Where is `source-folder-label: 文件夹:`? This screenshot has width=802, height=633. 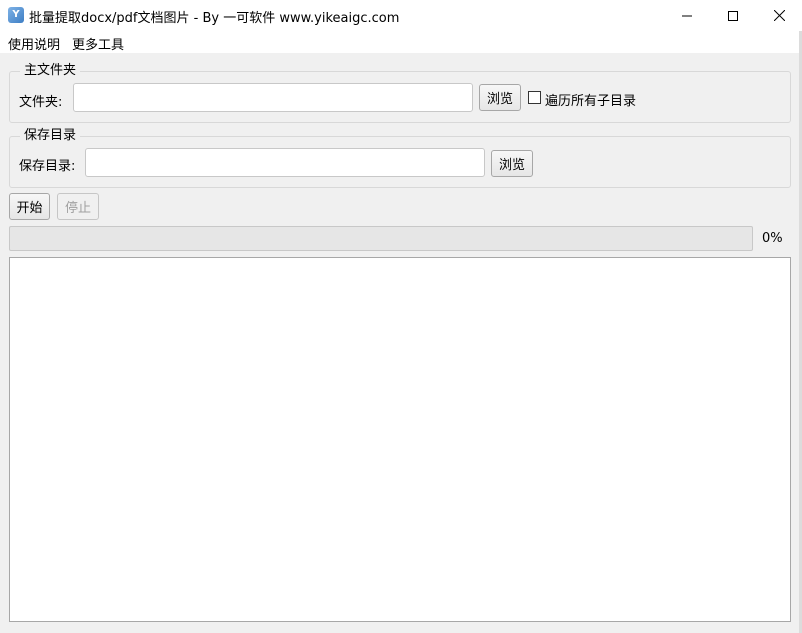
source-folder-label: 文件夹: is located at coordinates (41, 102).